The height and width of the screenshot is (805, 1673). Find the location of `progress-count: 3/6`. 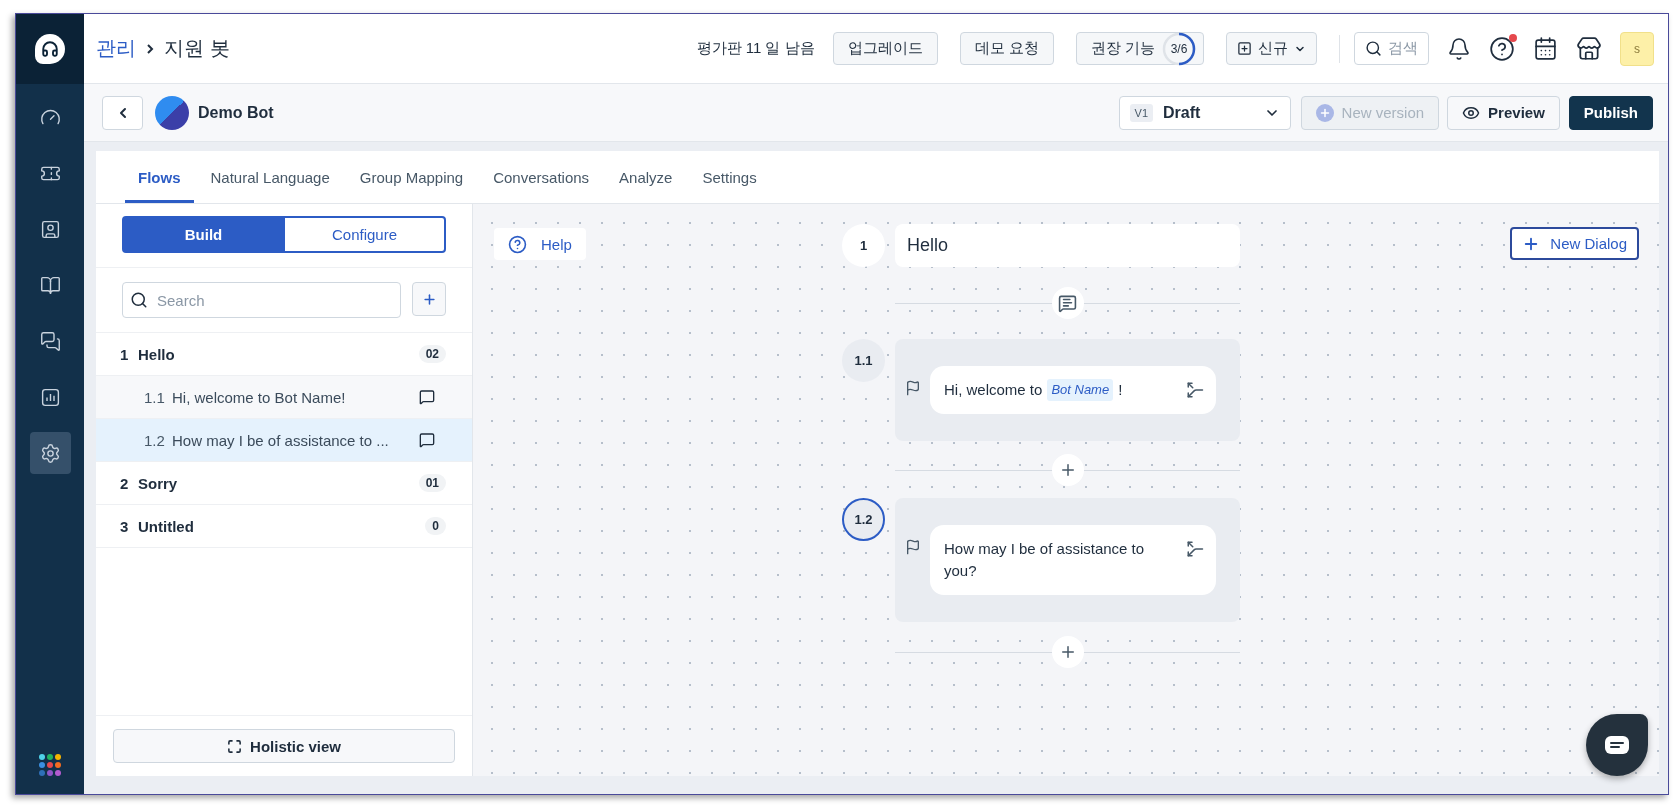

progress-count: 3/6 is located at coordinates (1179, 48).